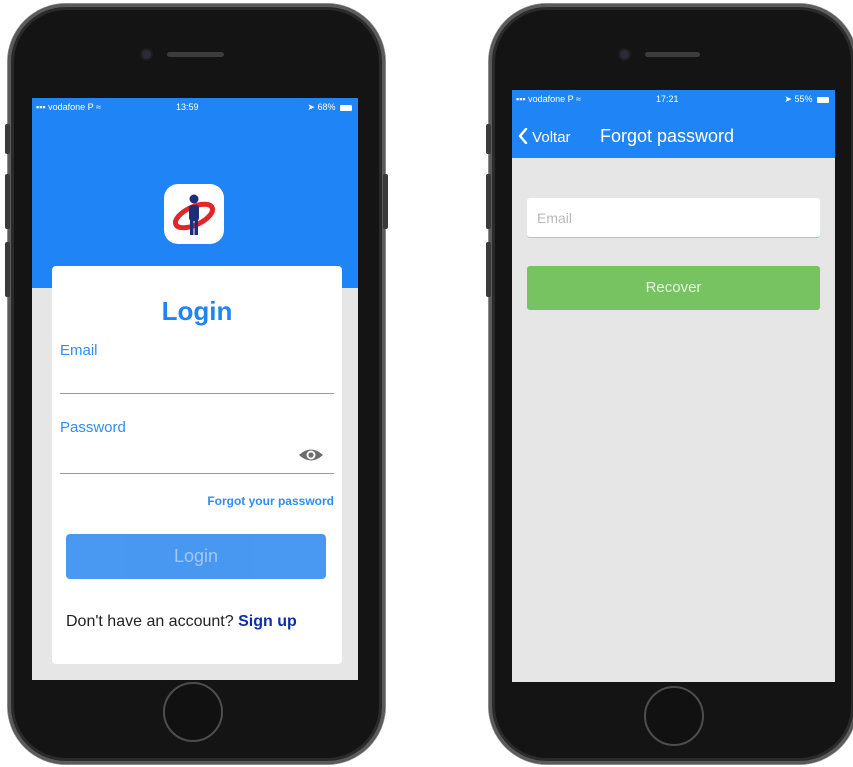 Image resolution: width=853 pixels, height=767 pixels. I want to click on power-button, so click(385, 201).